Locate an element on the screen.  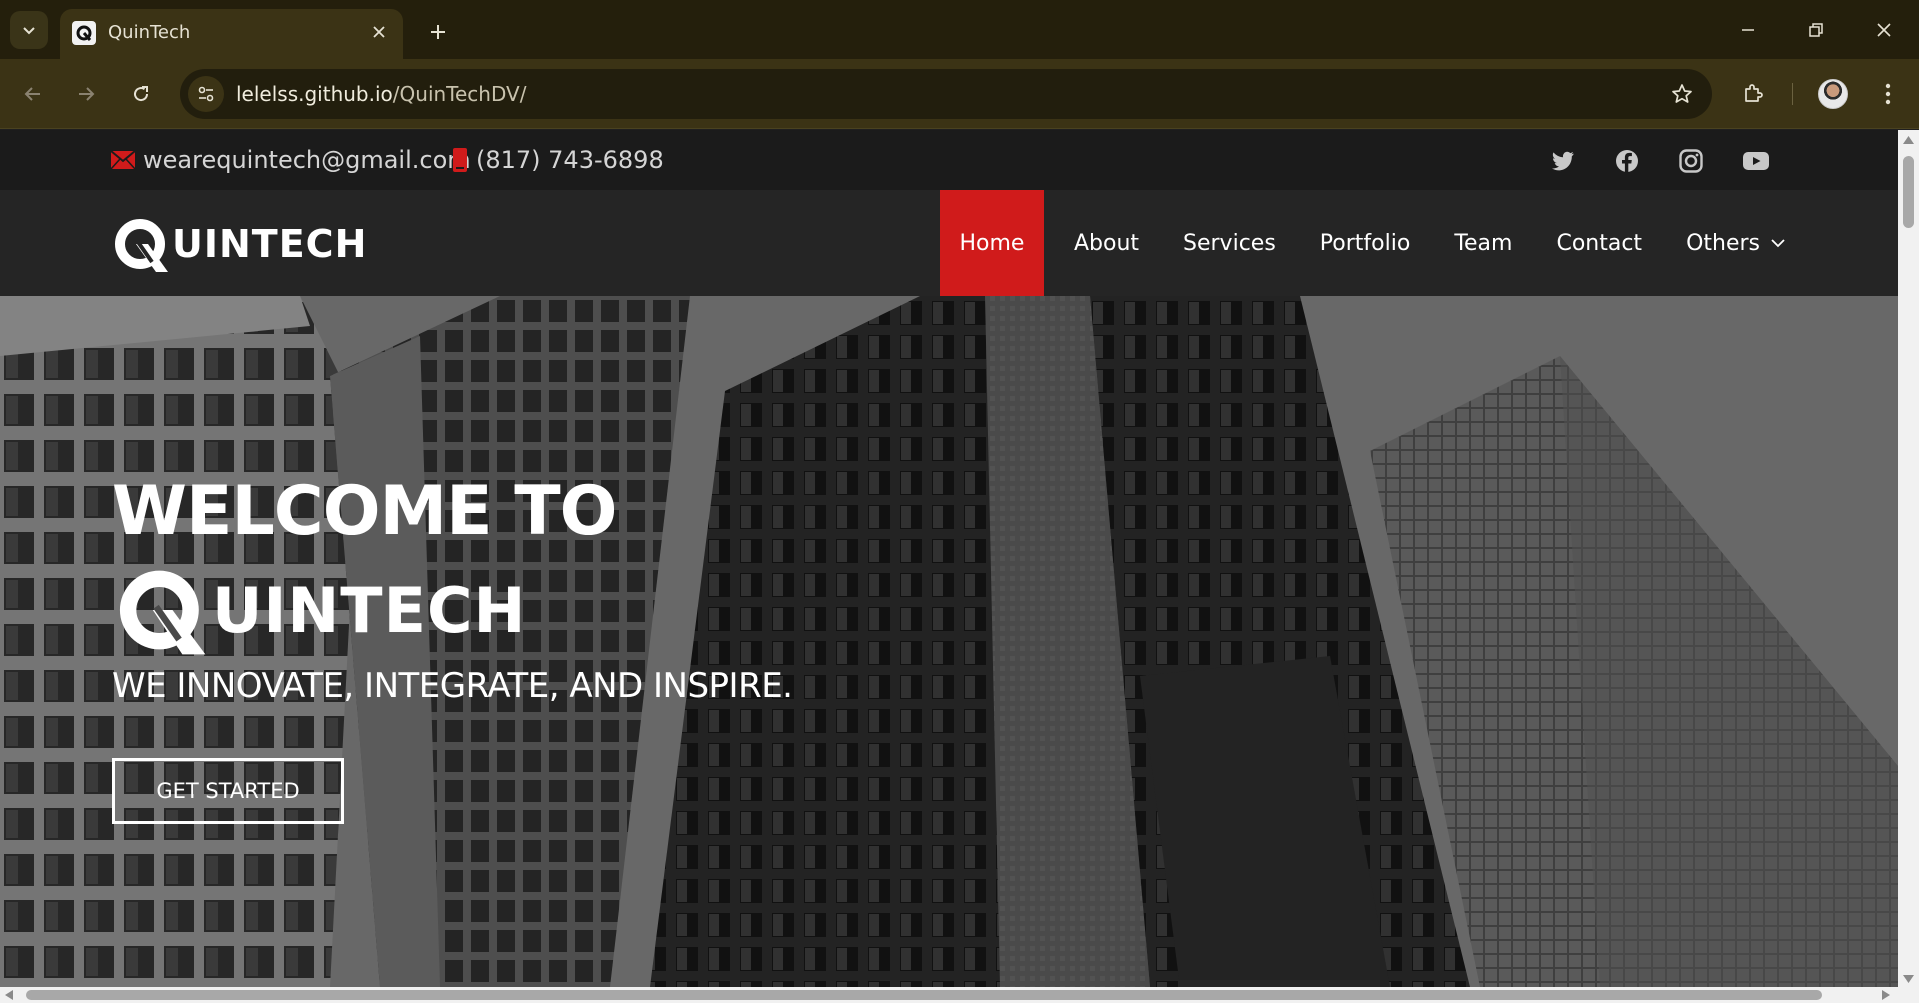
hero-logo-text: UINTECH is located at coordinates (369, 610).